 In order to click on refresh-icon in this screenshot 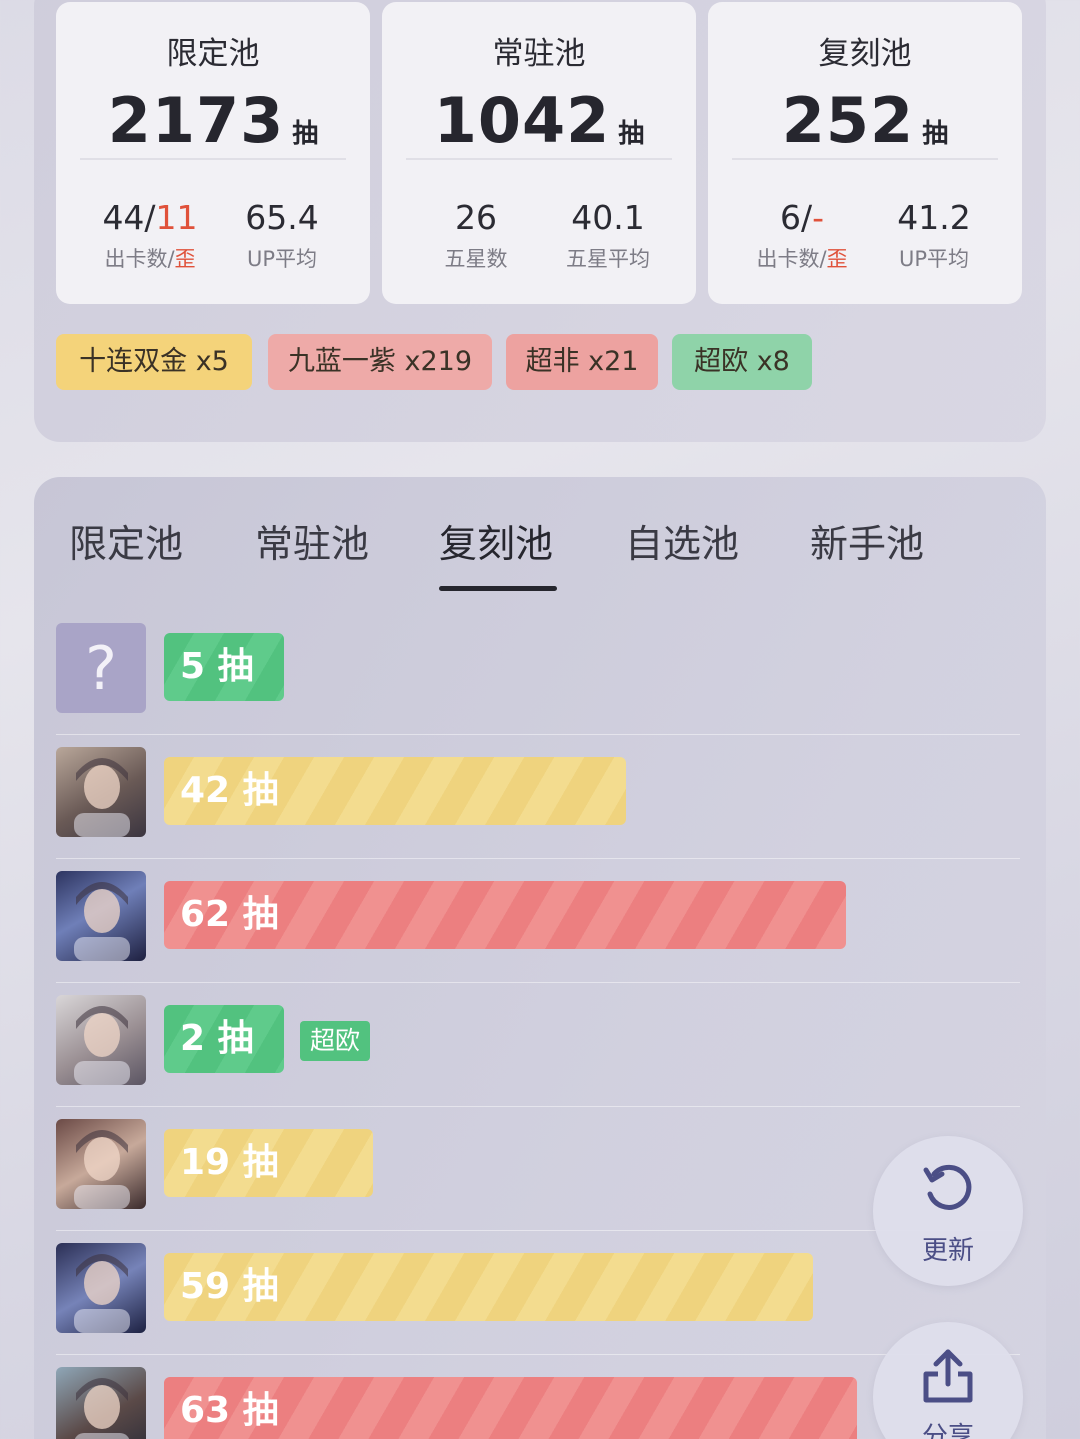, I will do `click(947, 1187)`.